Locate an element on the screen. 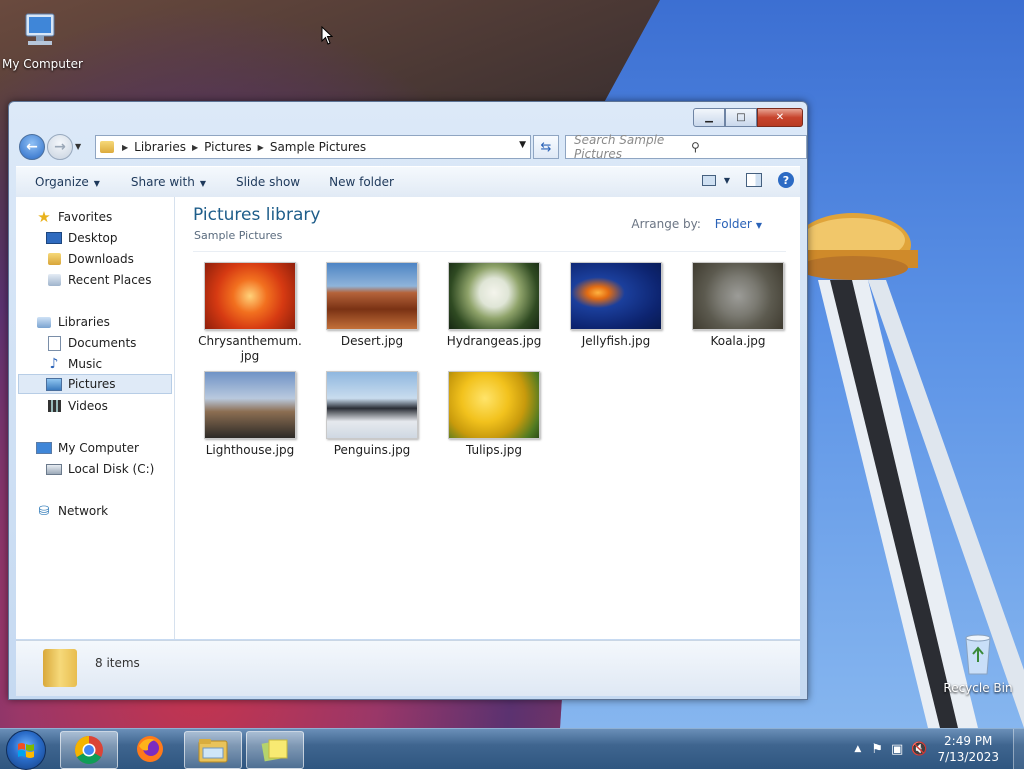 Image resolution: width=1024 pixels, height=772 pixels. change-view-button: ▼ is located at coordinates (715, 180).